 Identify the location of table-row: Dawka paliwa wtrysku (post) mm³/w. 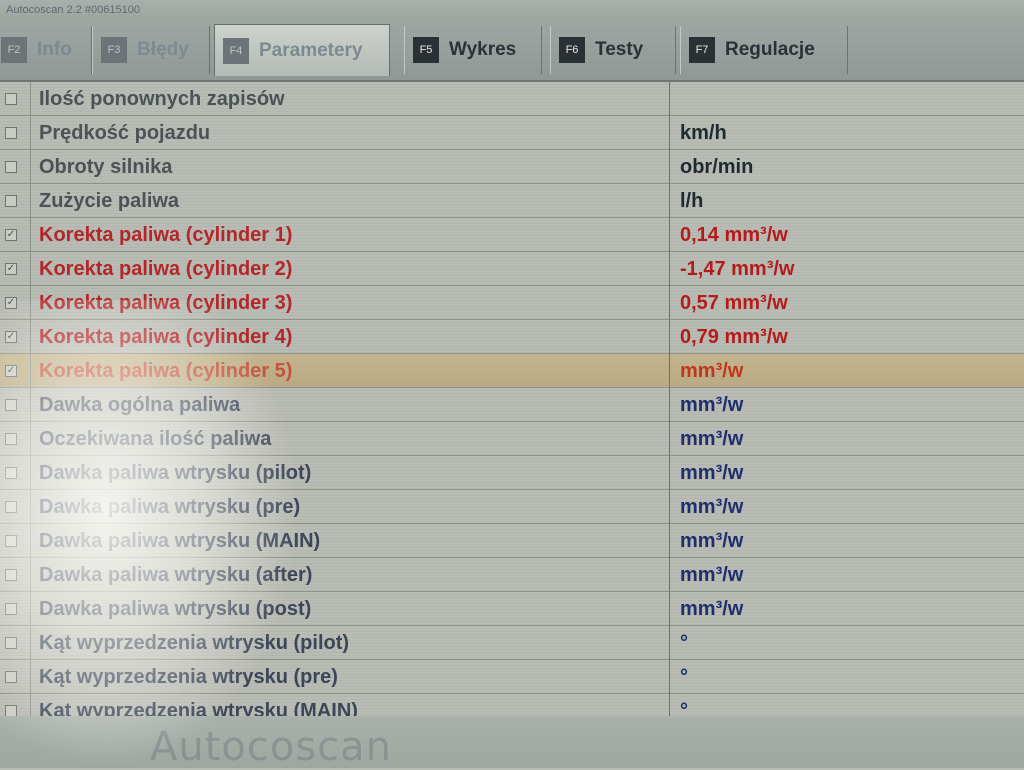
(512, 609).